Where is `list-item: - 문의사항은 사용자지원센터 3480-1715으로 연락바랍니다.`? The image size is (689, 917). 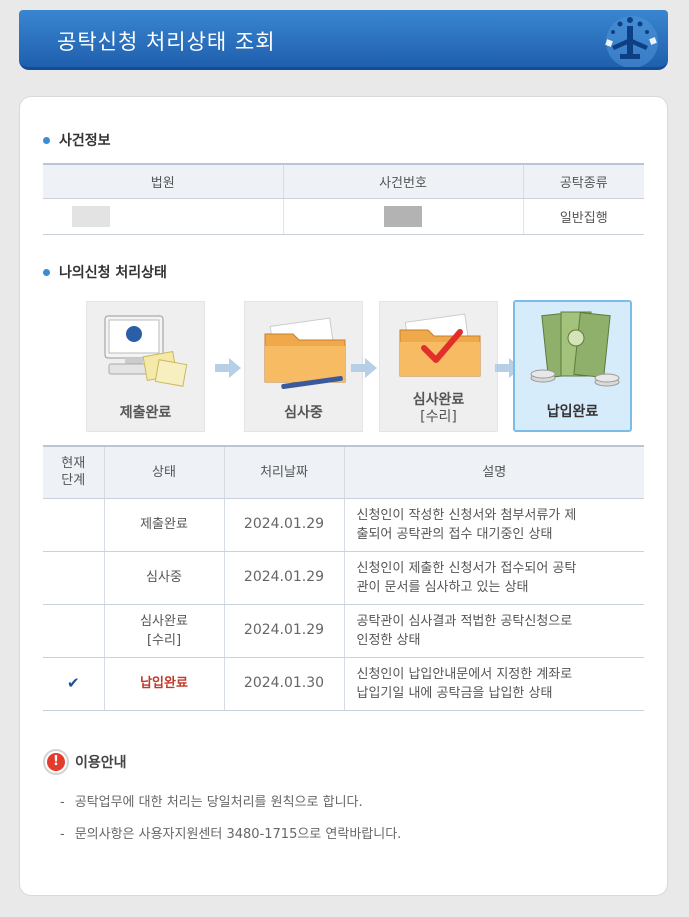
list-item: - 문의사항은 사용자지원센터 3480-1715으로 연락바랍니다. is located at coordinates (231, 834).